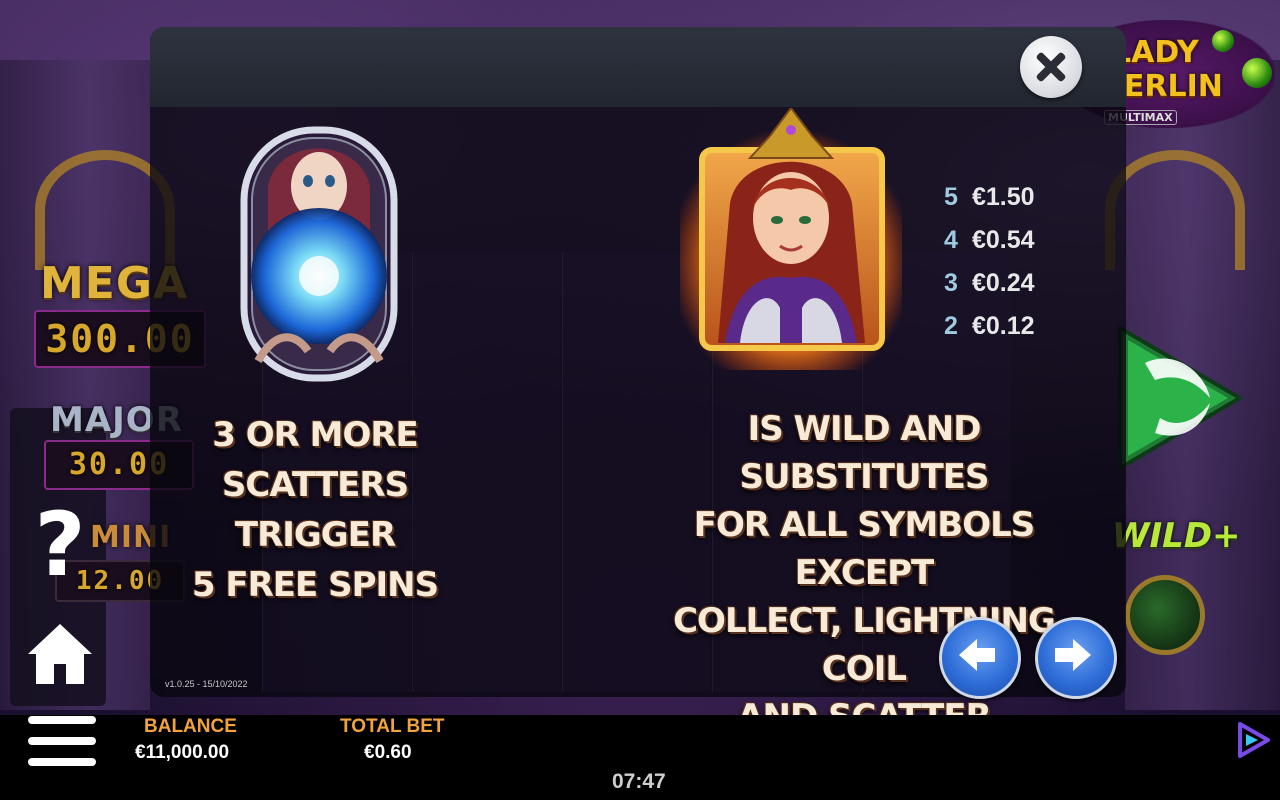 Image resolution: width=1280 pixels, height=800 pixels. What do you see at coordinates (1175, 210) in the screenshot?
I see `right-gold-arch-decoration` at bounding box center [1175, 210].